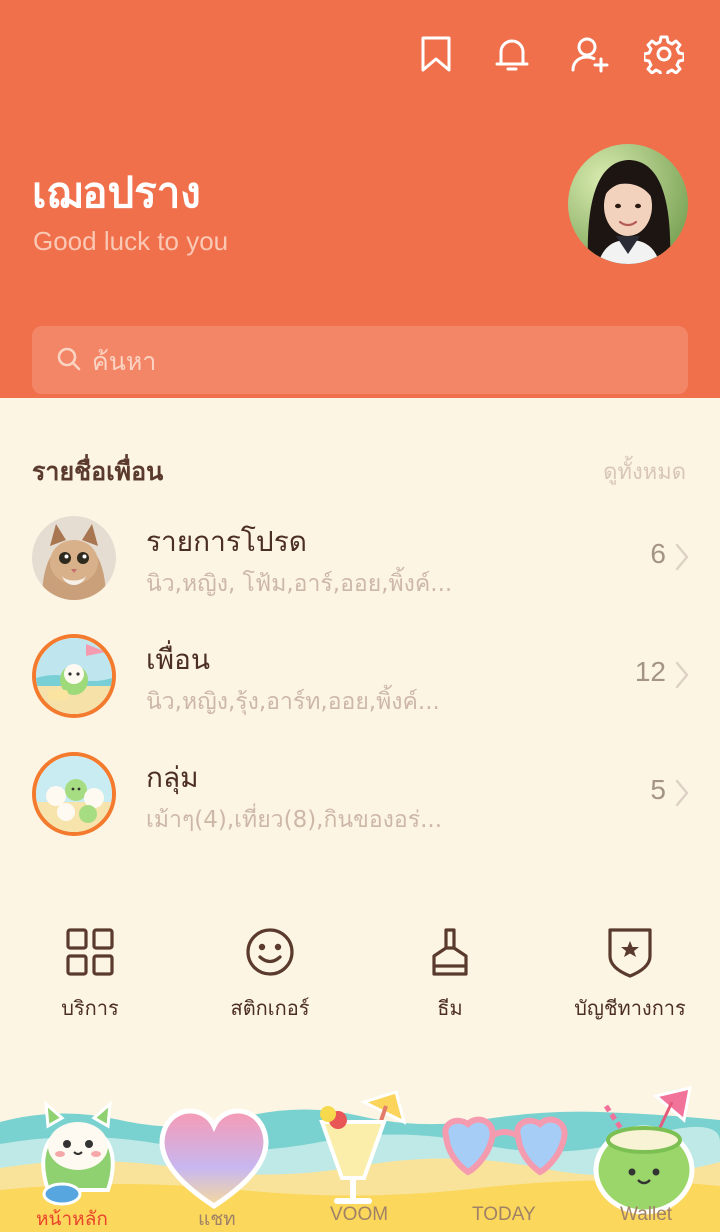  Describe the element at coordinates (124, 361) in the screenshot. I see `search-placeholder: ค้นหา` at that location.